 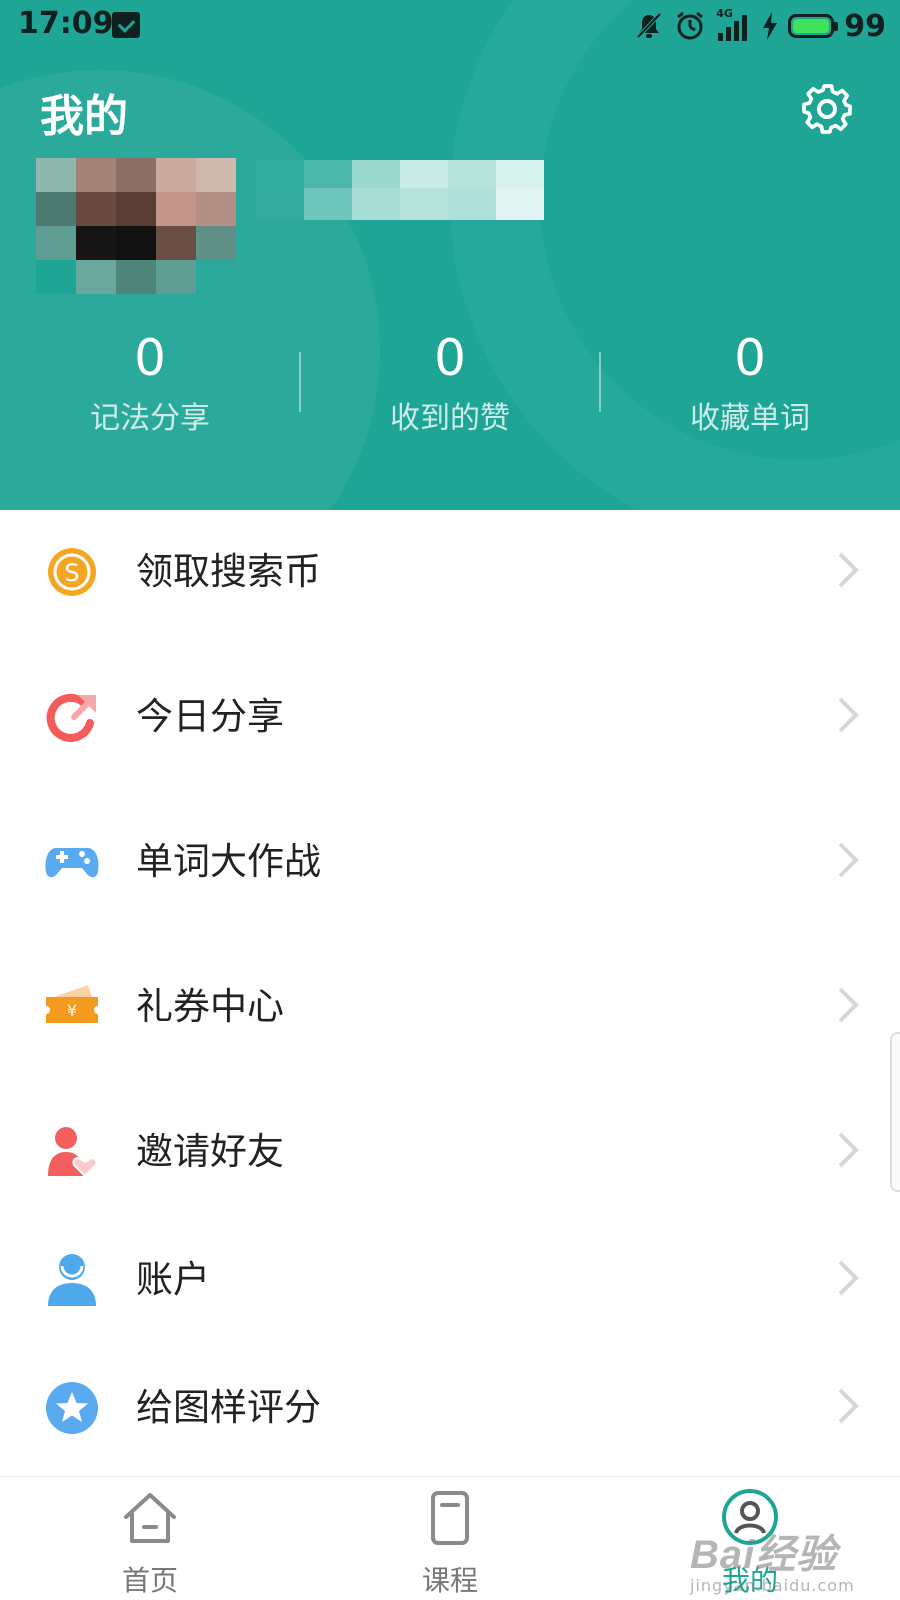 I want to click on menu-item-label: 礼券中心, so click(x=210, y=1006).